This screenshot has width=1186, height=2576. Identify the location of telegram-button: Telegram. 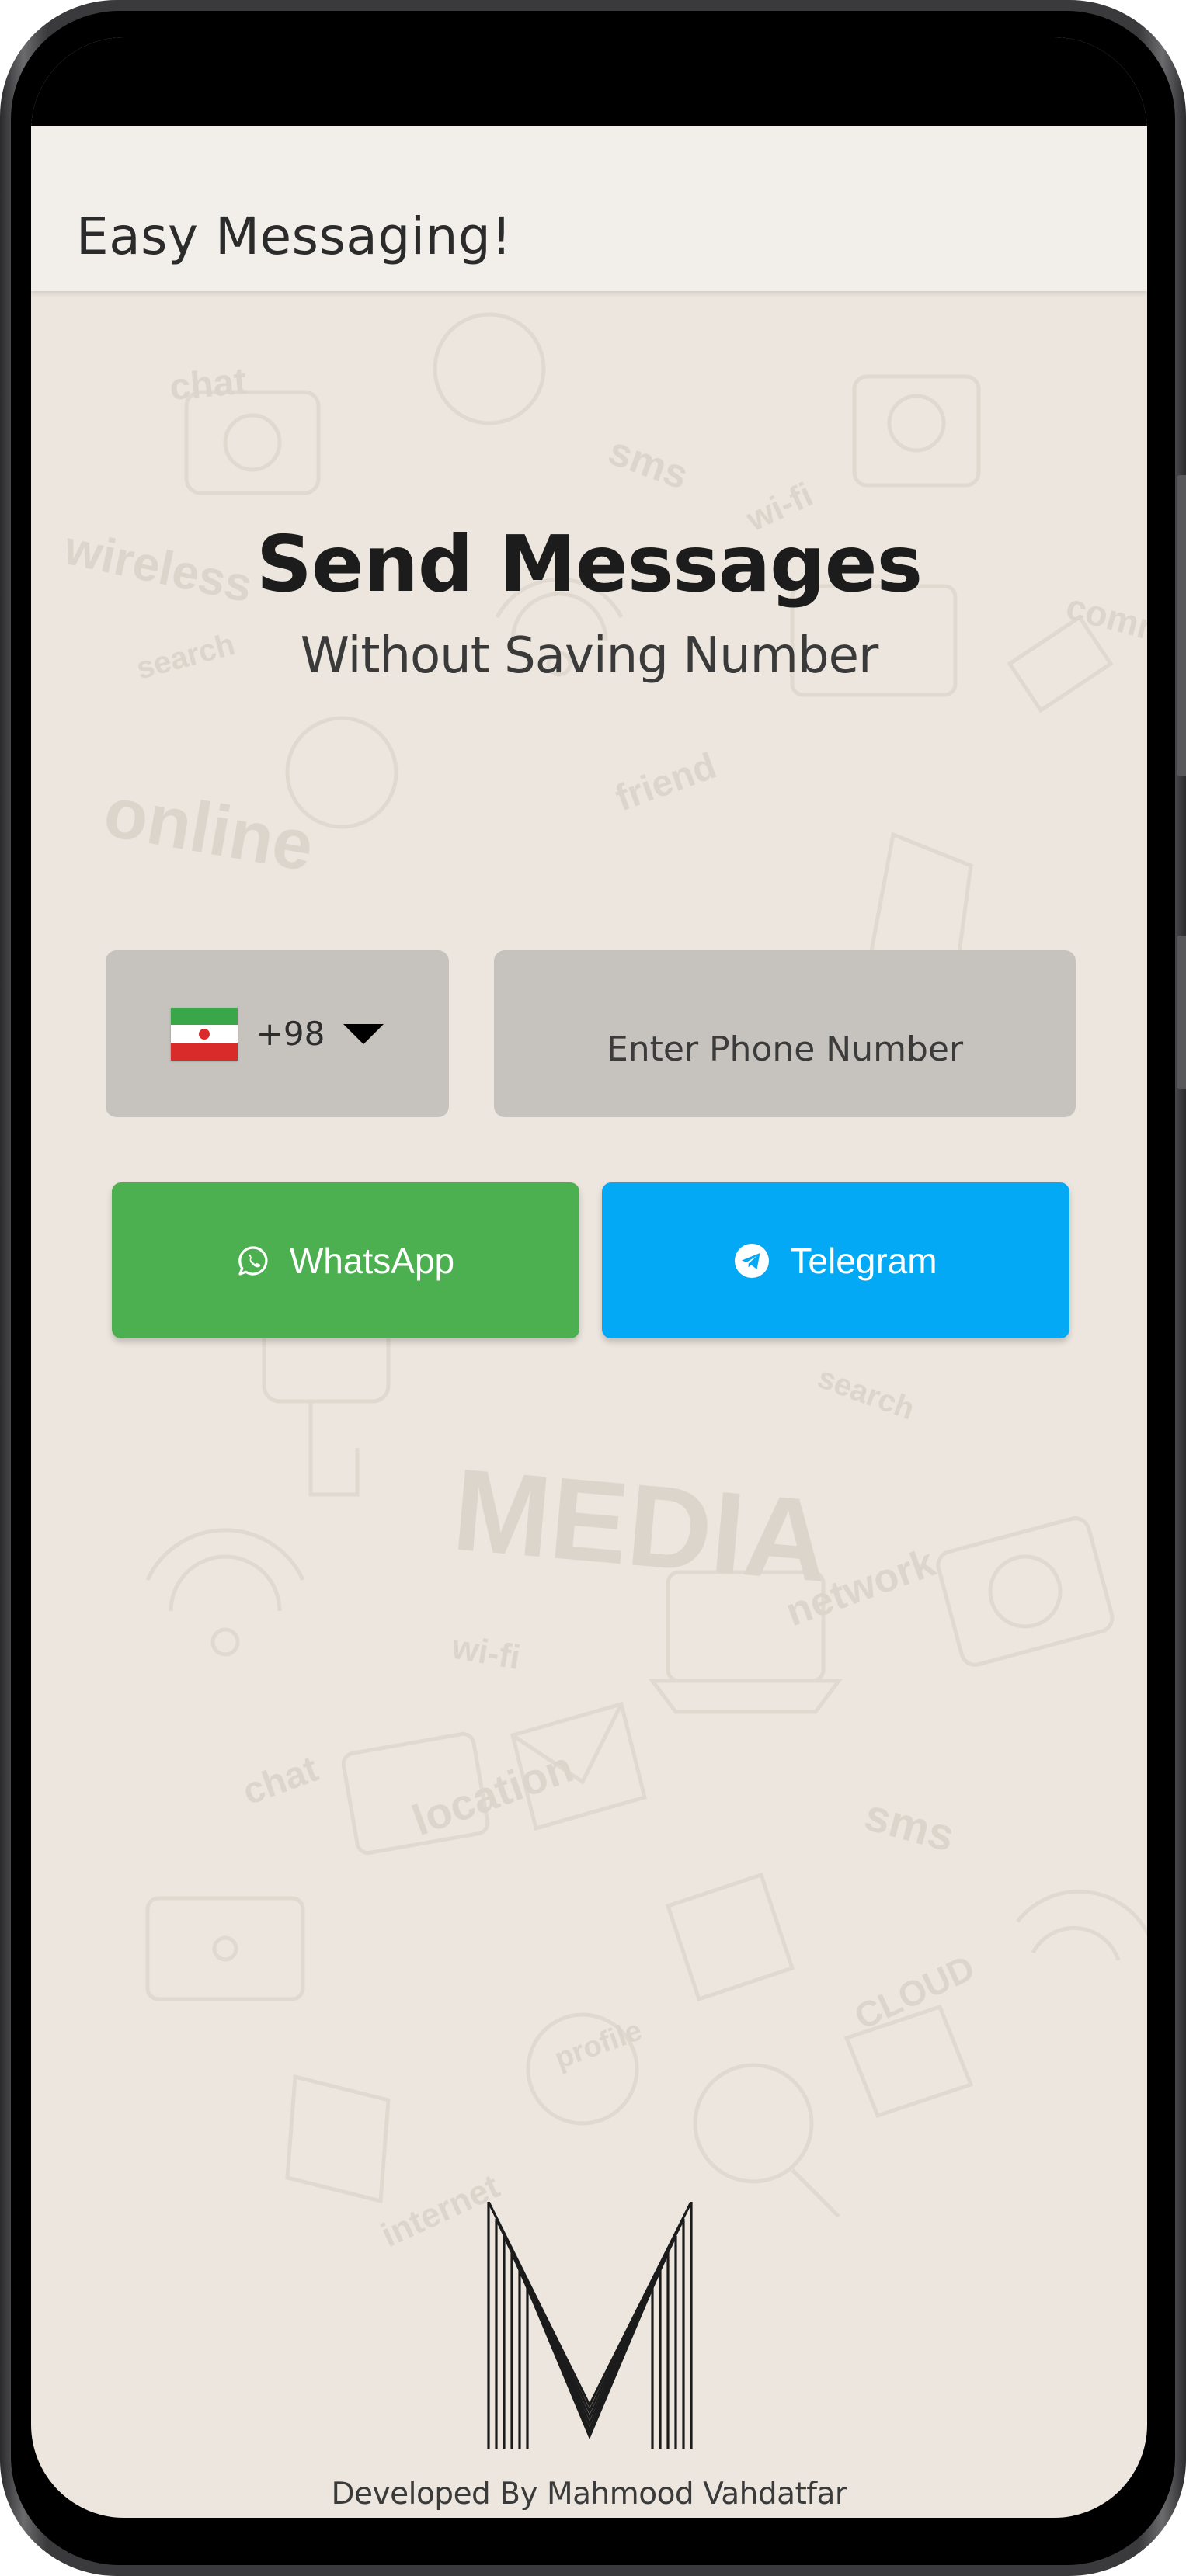
(835, 1260).